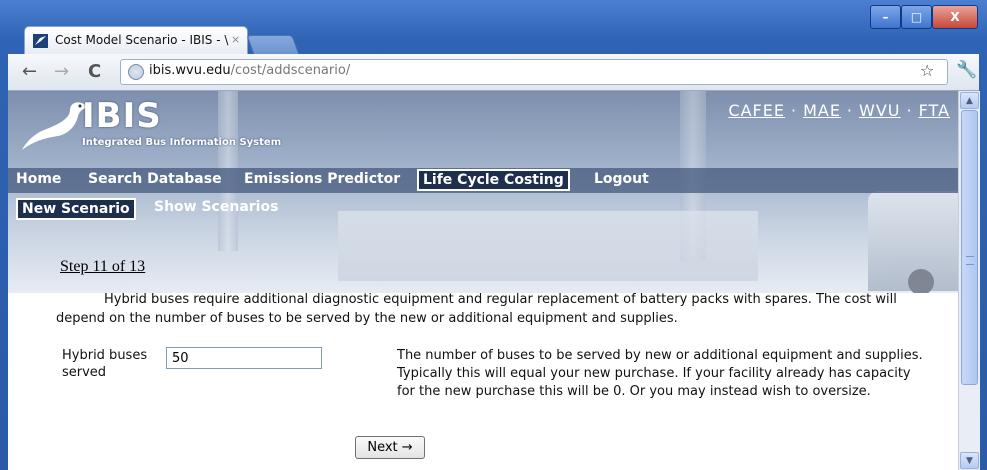  What do you see at coordinates (155, 179) in the screenshot?
I see `nav-search-database: Search Database` at bounding box center [155, 179].